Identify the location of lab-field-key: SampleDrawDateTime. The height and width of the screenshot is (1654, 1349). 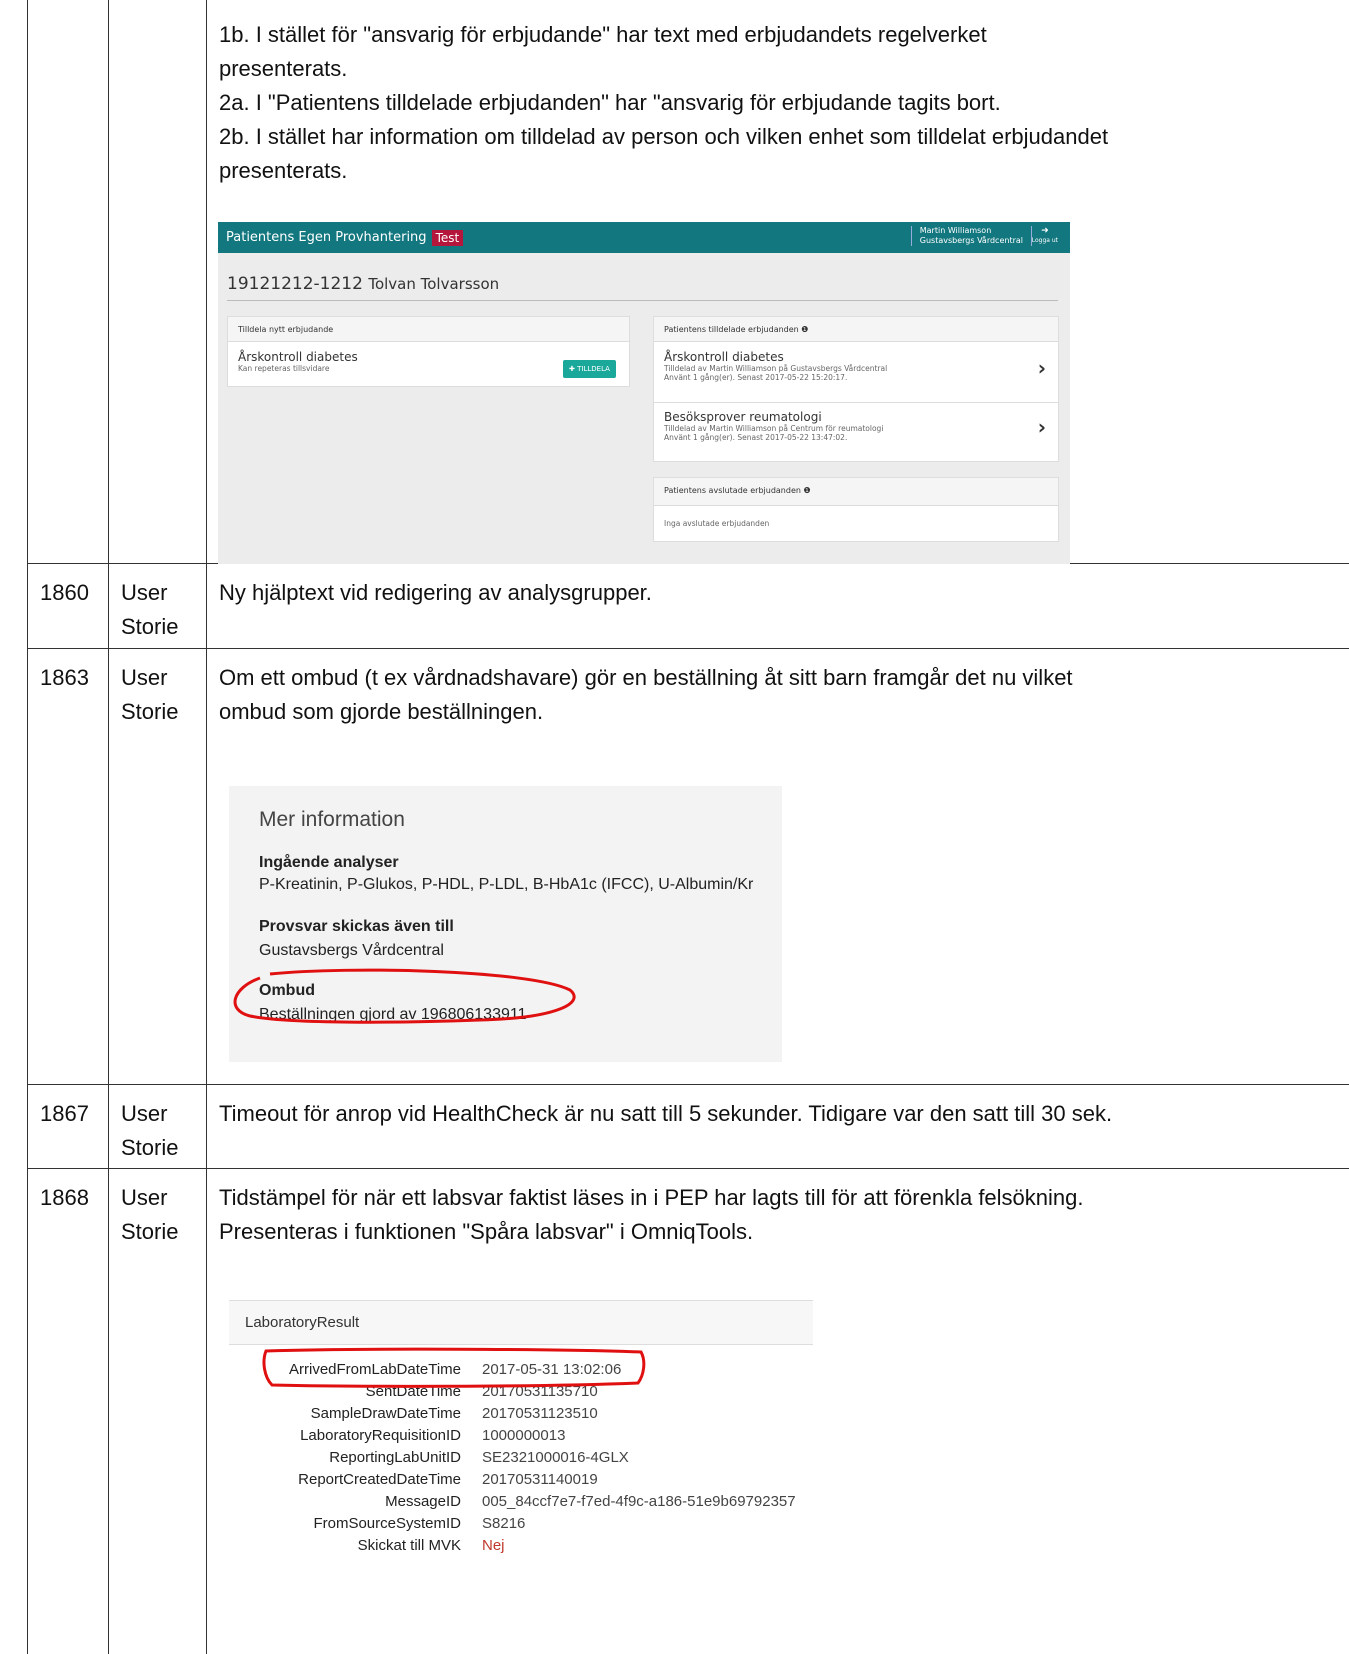
(385, 1413).